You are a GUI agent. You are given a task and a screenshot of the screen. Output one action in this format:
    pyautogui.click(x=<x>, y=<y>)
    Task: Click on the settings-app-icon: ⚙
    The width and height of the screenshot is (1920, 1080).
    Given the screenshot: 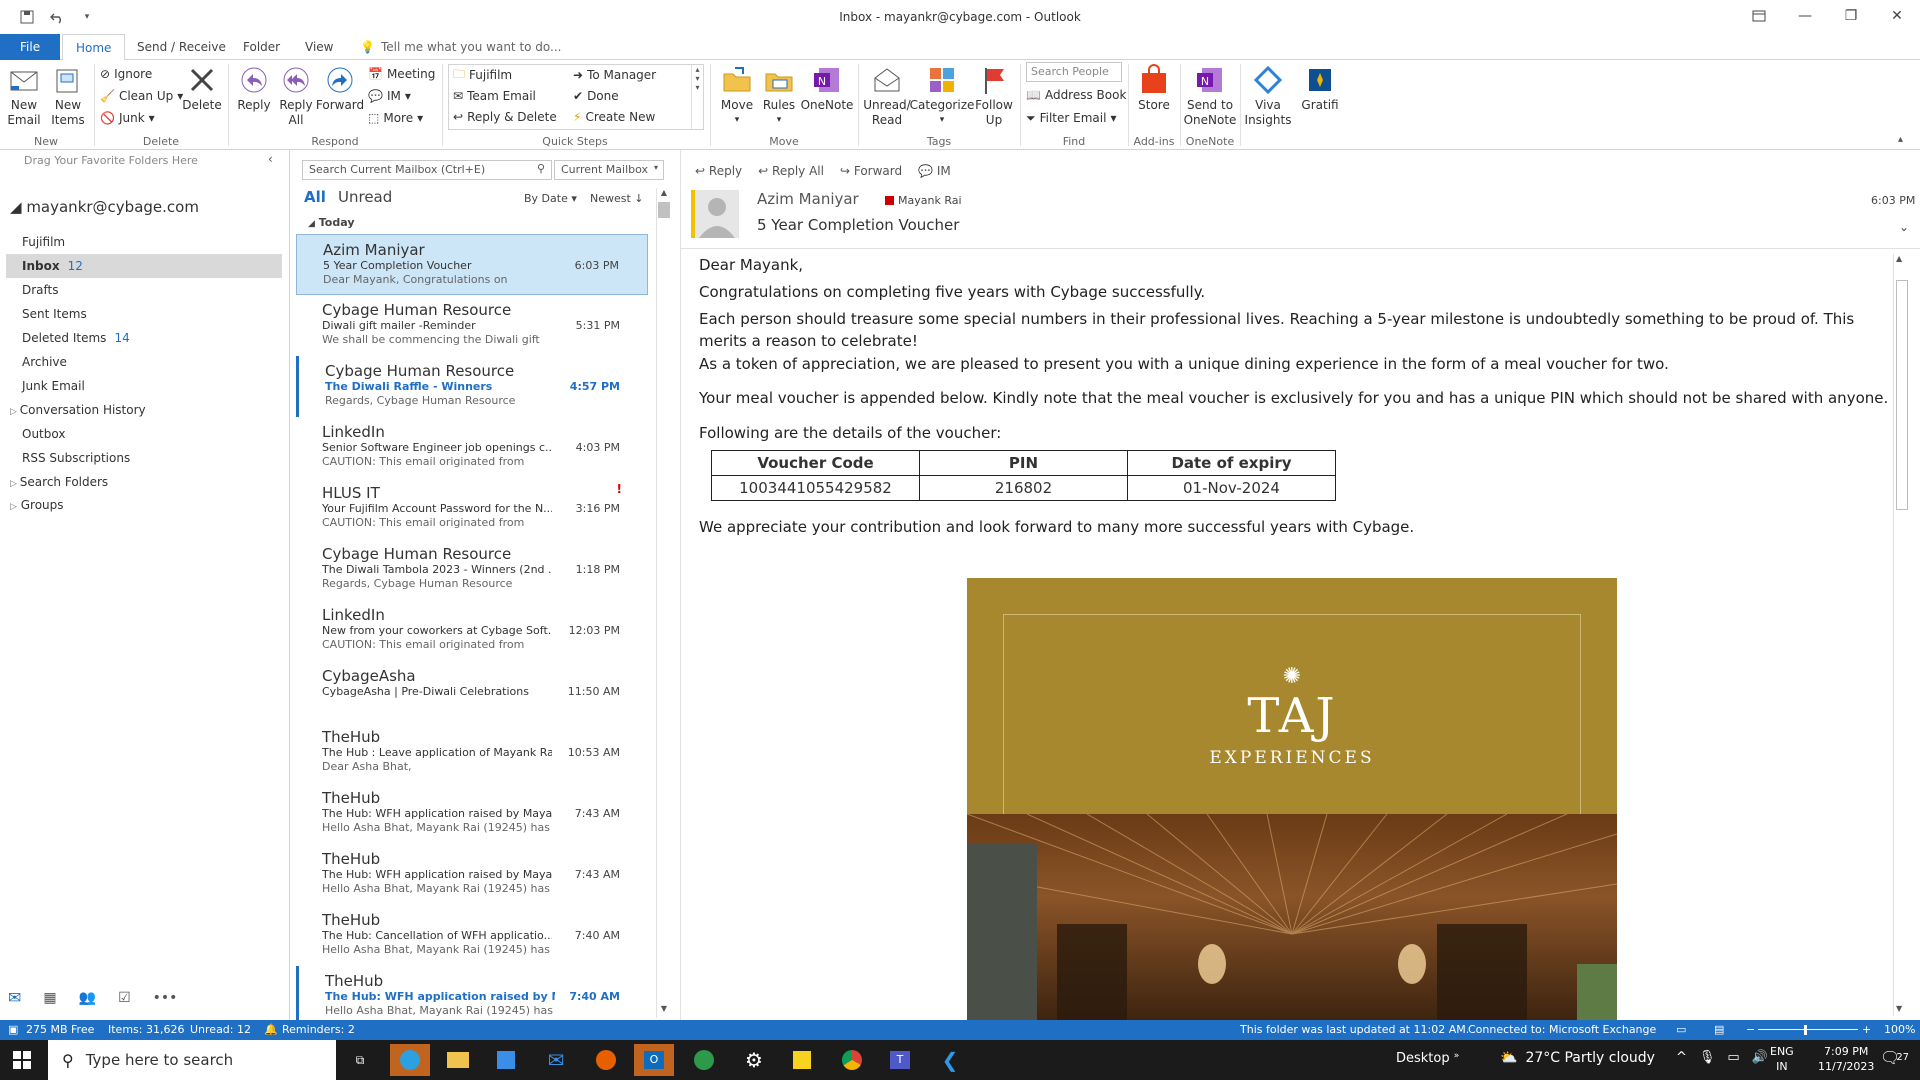 What is the action you would take?
    pyautogui.click(x=754, y=1060)
    